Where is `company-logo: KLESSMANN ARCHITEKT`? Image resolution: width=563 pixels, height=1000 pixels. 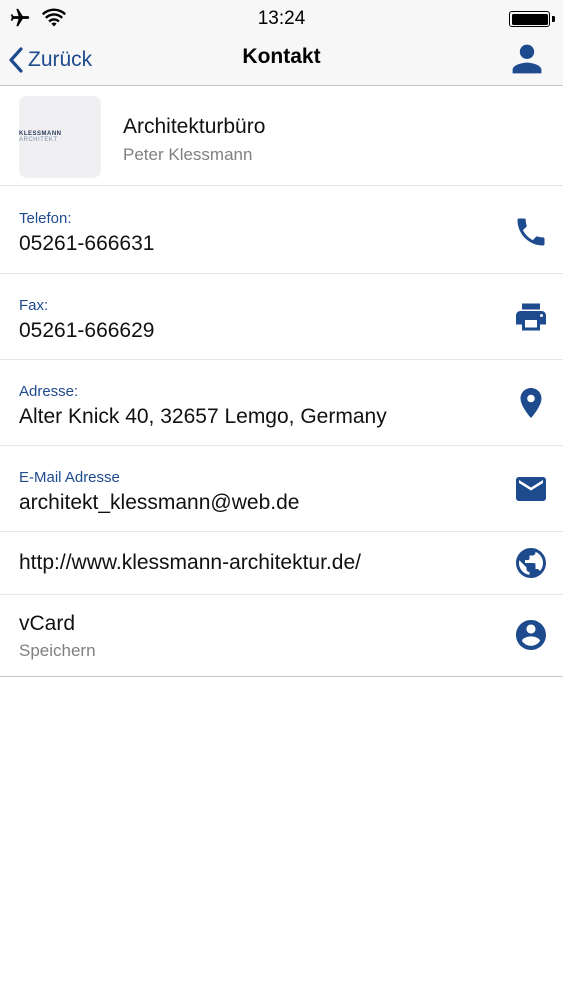
company-logo: KLESSMANN ARCHITEKT is located at coordinates (60, 137).